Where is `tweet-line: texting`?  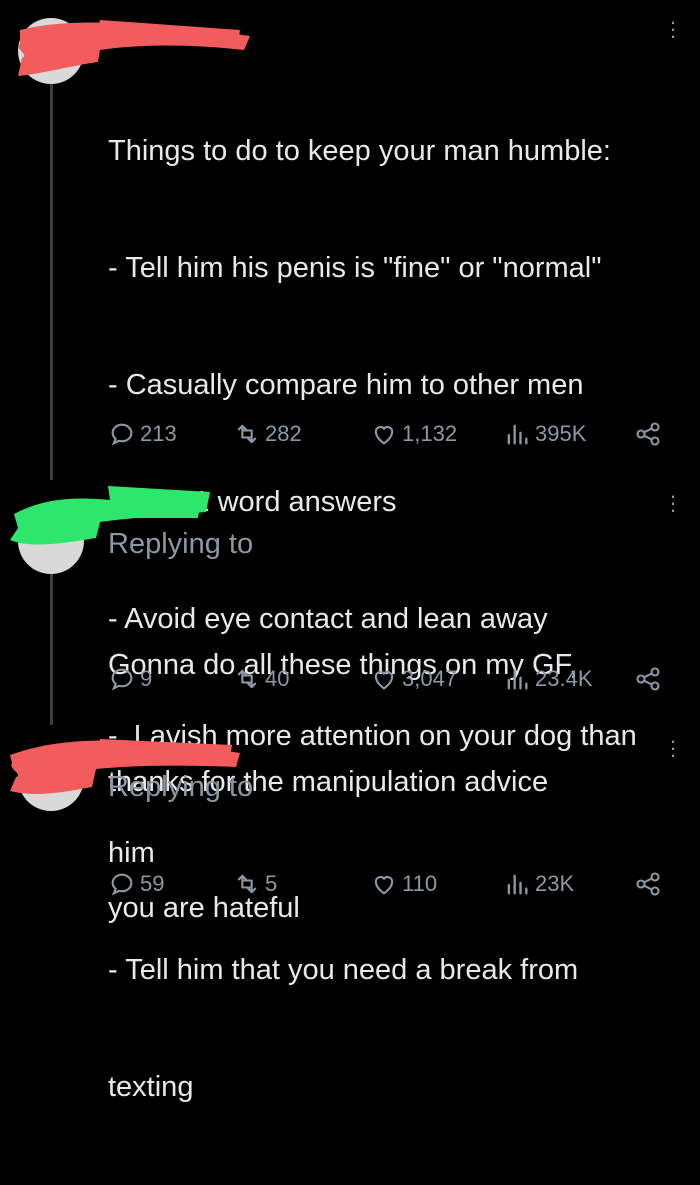 tweet-line: texting is located at coordinates (151, 1087).